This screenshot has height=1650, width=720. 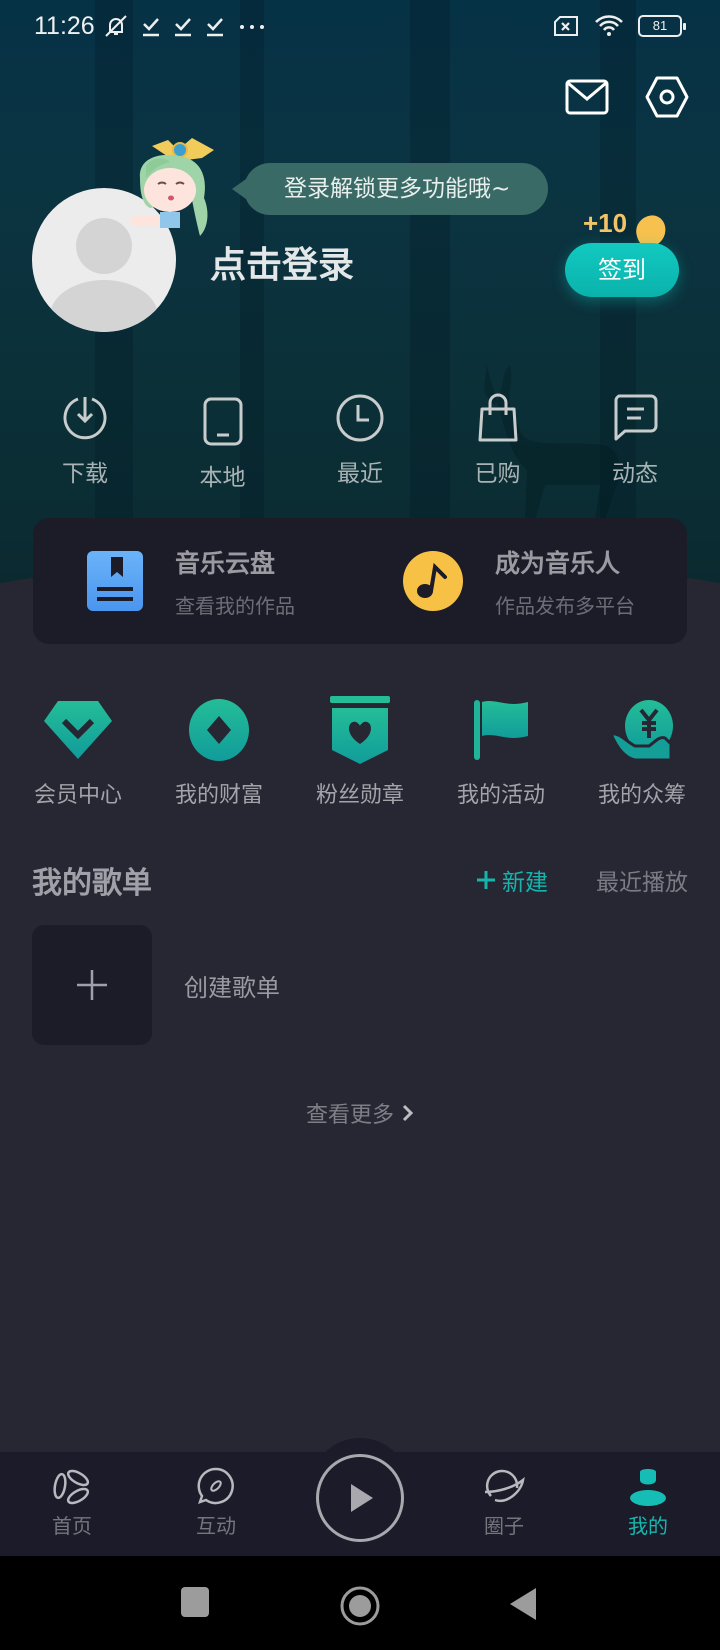 What do you see at coordinates (360, 28) in the screenshot?
I see `status-bar: 11:26 81` at bounding box center [360, 28].